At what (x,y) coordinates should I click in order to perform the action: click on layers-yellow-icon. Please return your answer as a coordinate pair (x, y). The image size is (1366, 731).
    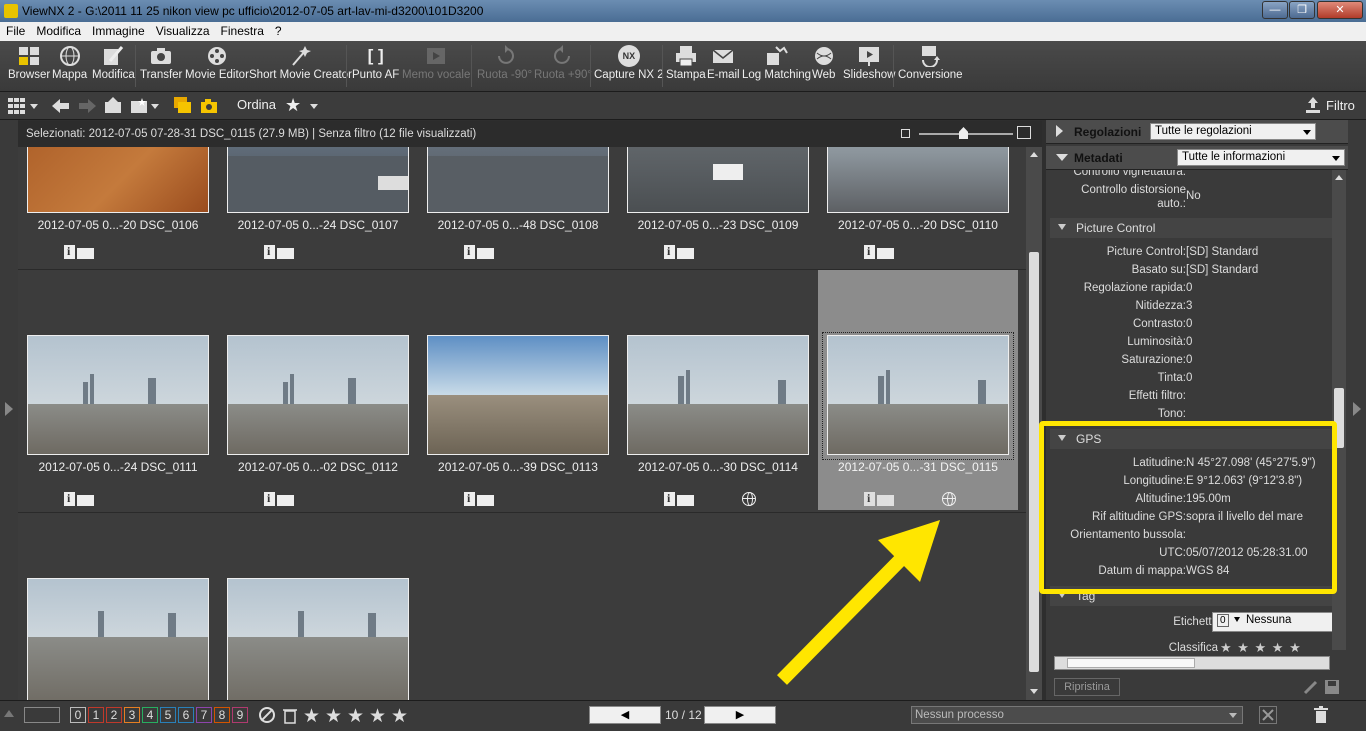
    Looking at the image, I should click on (183, 105).